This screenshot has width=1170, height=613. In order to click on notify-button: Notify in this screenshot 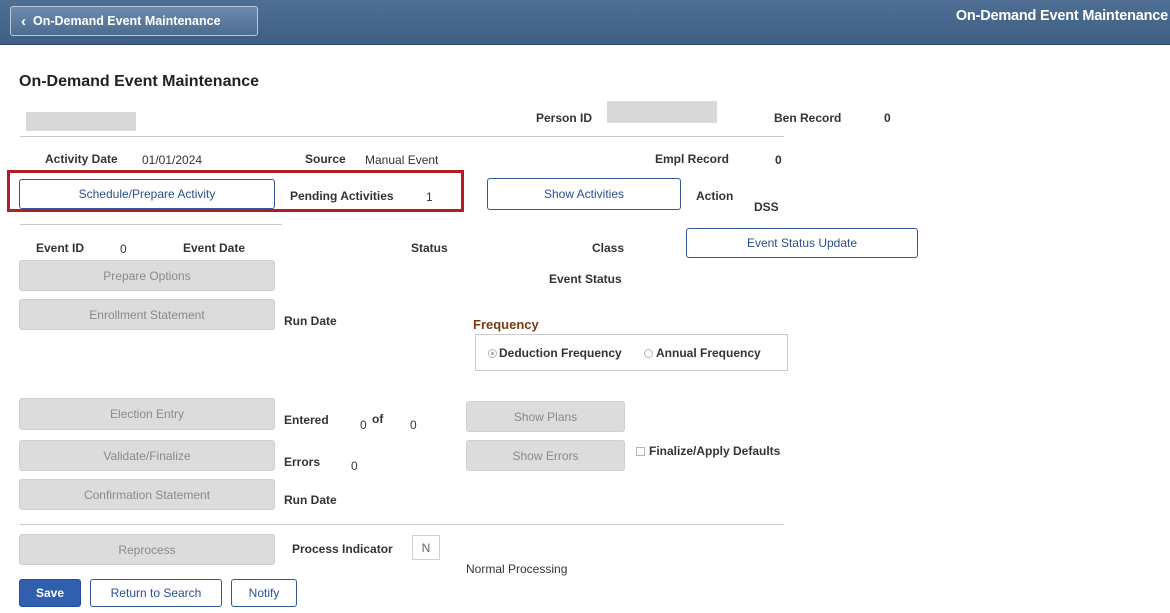, I will do `click(264, 593)`.